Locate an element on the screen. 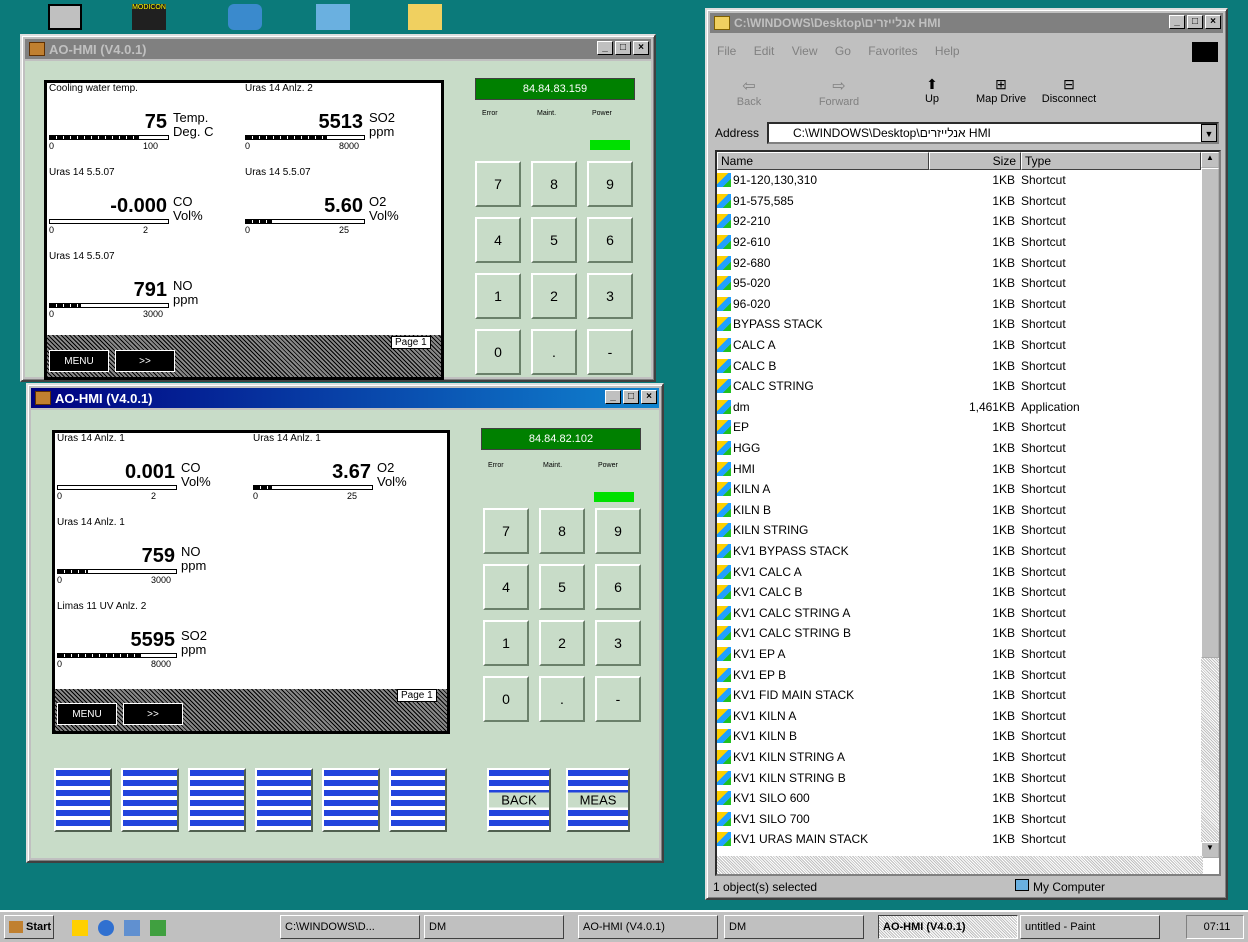 The height and width of the screenshot is (942, 1248). menu-favorites: Favorites is located at coordinates (892, 51).